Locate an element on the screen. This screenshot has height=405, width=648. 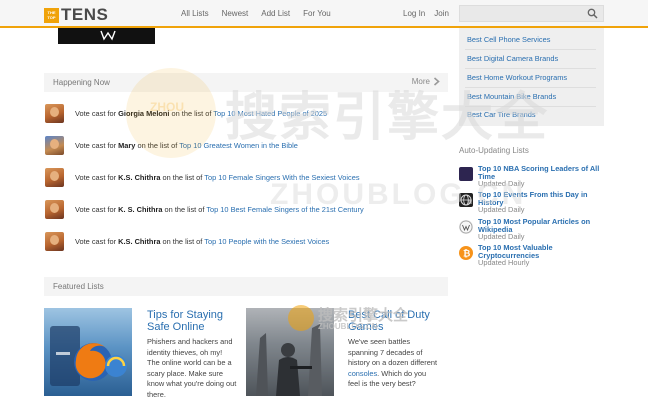
sidebar-link: Best Car Tire Brands is located at coordinates (501, 114).